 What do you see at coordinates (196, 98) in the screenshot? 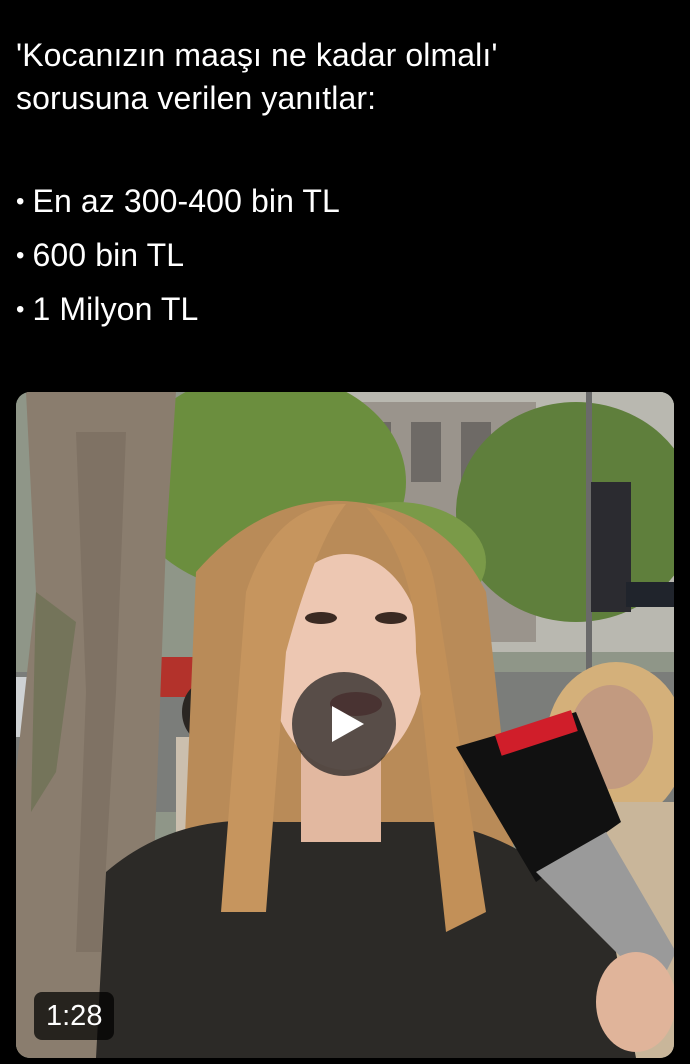
I see `post-text-line-2: sorusuna verilen yanıtlar:` at bounding box center [196, 98].